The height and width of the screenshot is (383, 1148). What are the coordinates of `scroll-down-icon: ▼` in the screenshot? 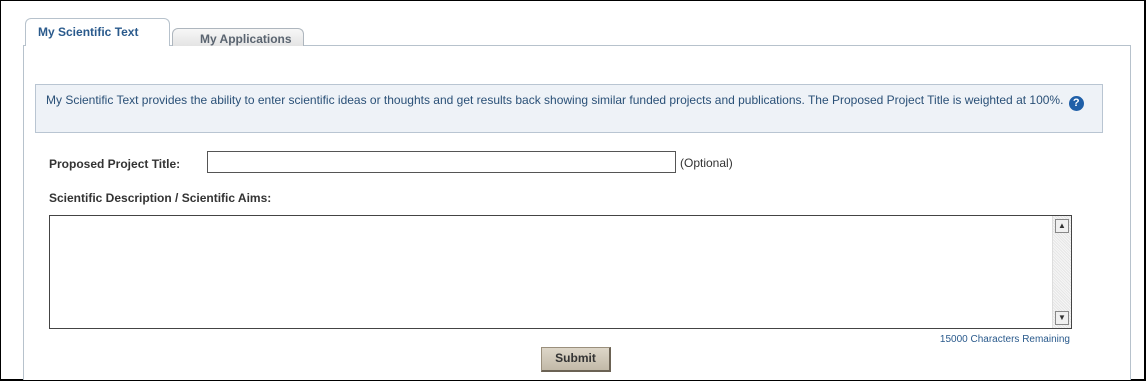 It's located at (1062, 318).